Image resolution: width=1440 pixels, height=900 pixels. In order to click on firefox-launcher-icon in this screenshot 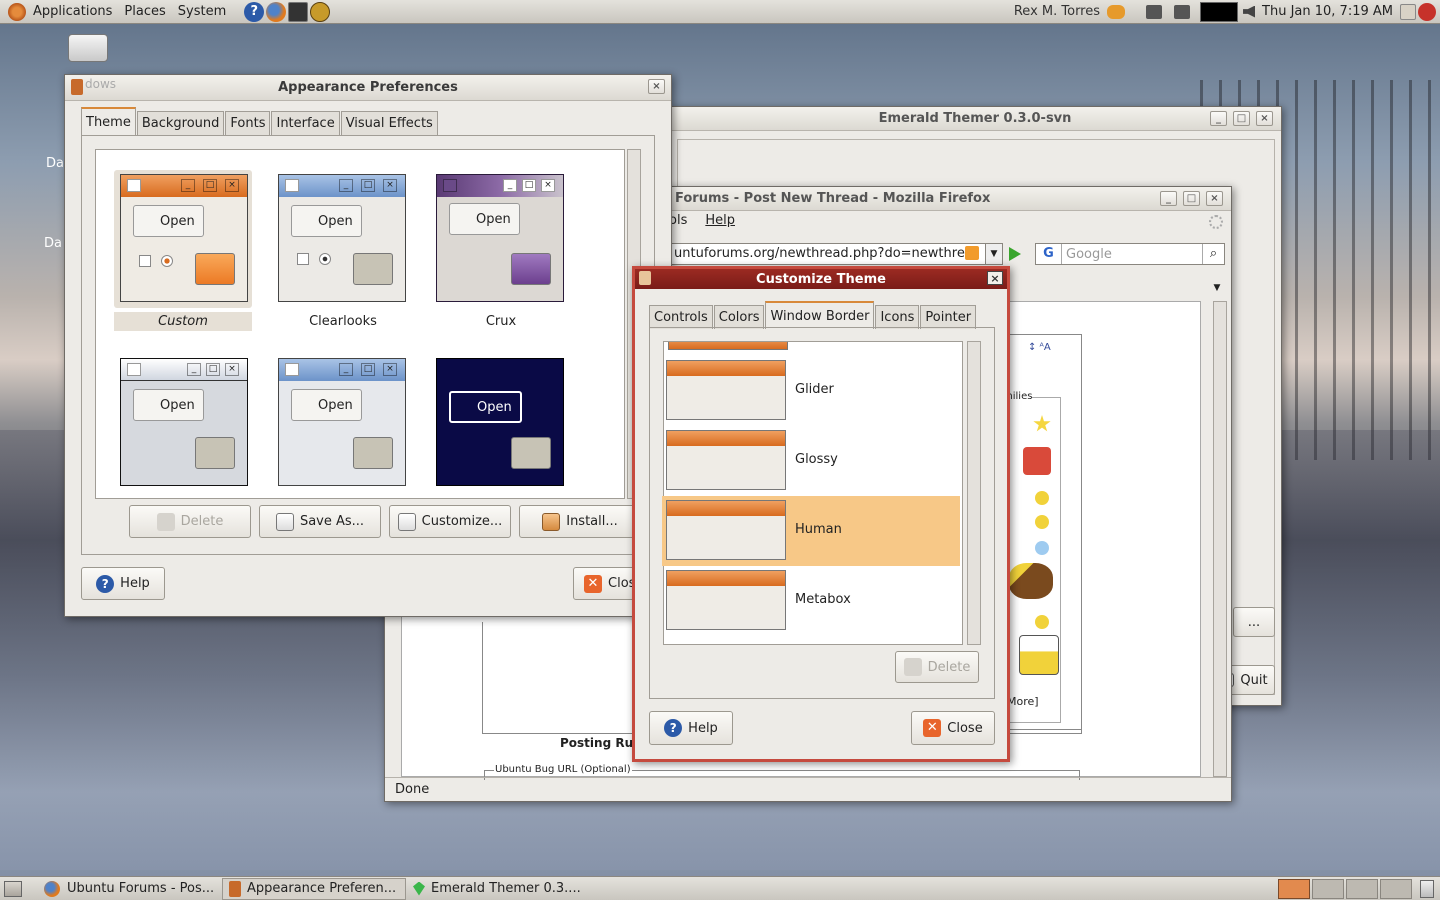, I will do `click(276, 11)`.